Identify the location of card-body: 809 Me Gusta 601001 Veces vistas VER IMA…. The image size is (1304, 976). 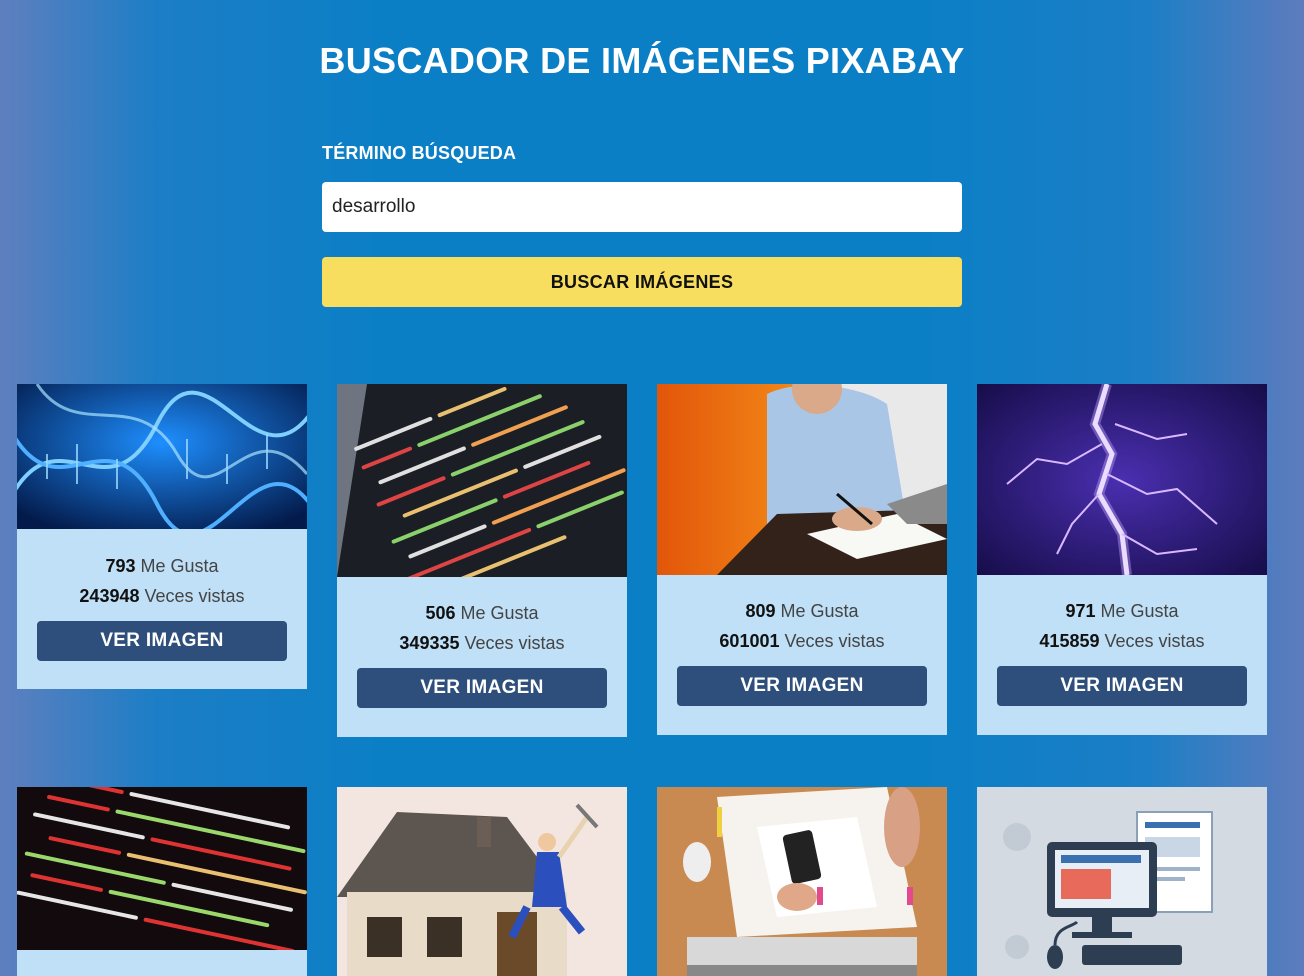
(802, 640).